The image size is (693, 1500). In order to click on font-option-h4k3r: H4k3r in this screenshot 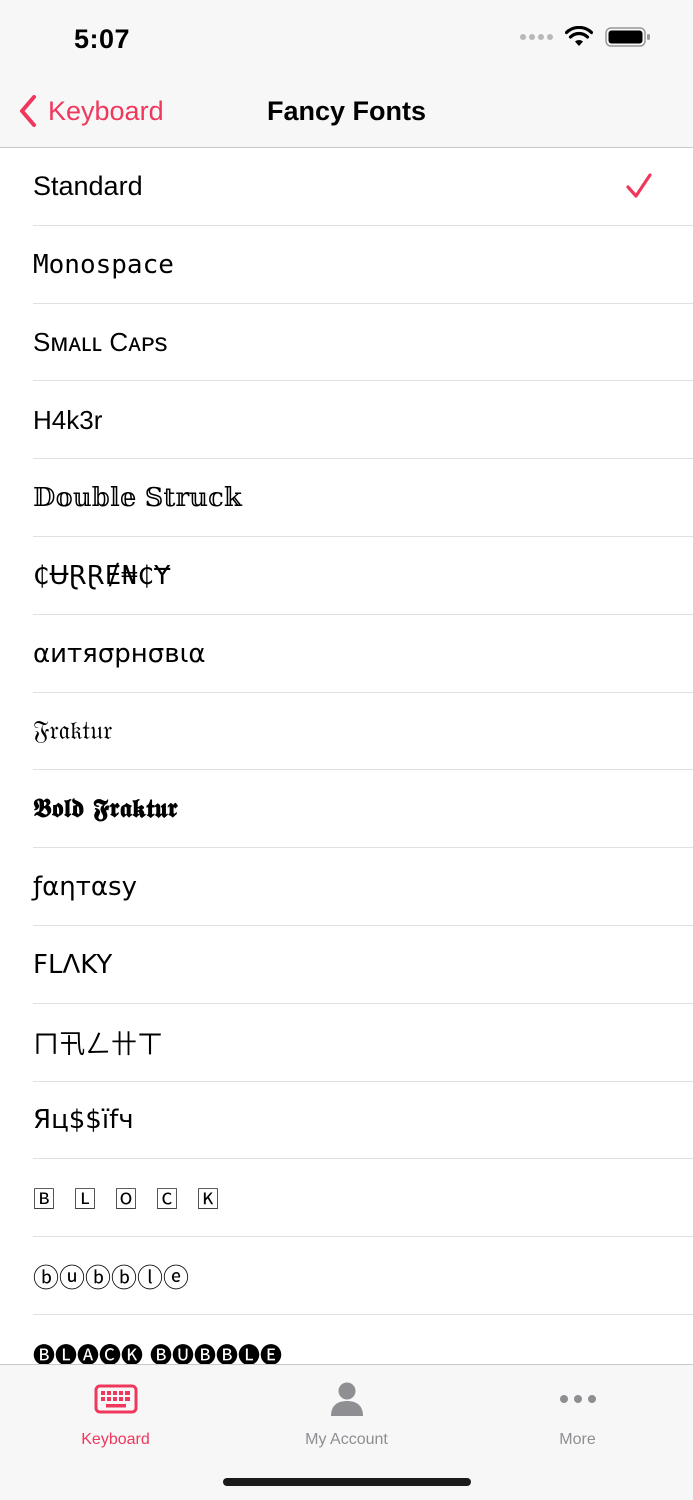, I will do `click(346, 420)`.